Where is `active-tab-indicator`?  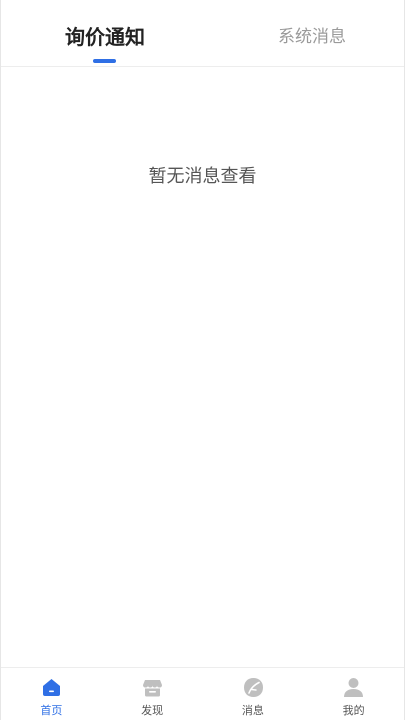 active-tab-indicator is located at coordinates (104, 61).